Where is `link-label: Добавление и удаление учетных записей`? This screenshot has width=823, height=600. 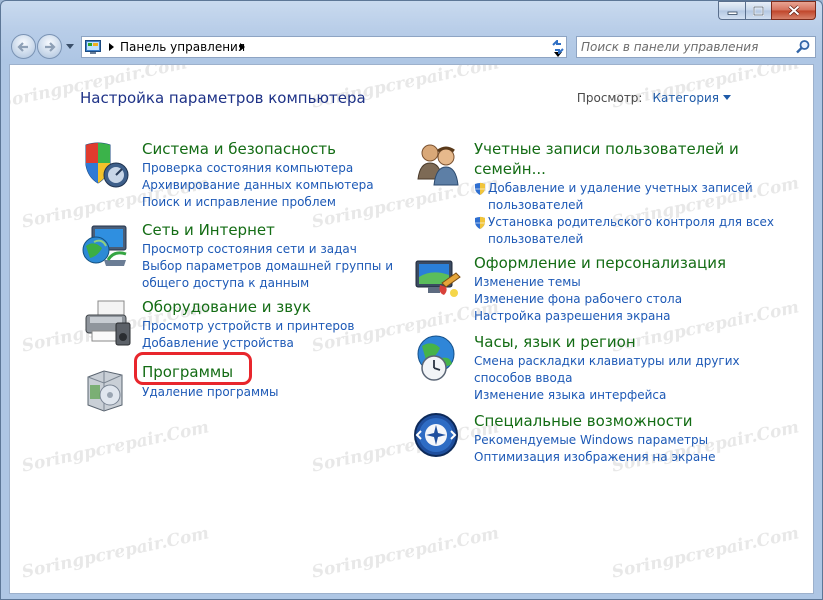
link-label: Добавление и удаление учетных записей is located at coordinates (620, 188).